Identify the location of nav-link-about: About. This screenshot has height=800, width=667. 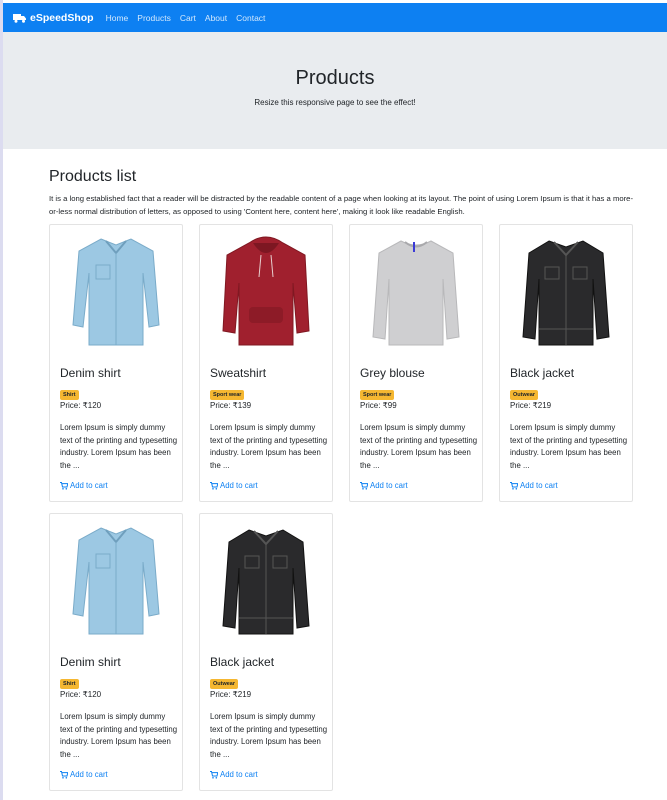
(216, 18).